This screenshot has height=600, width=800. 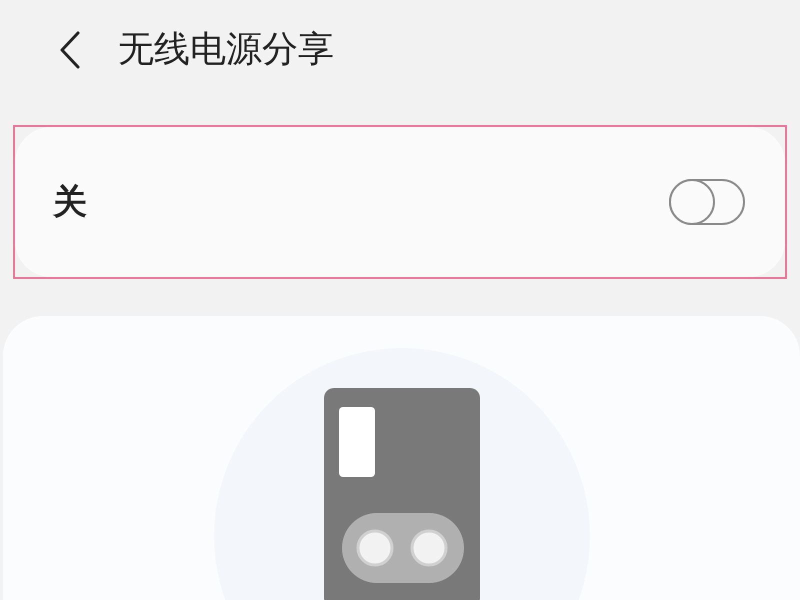 What do you see at coordinates (70, 50) in the screenshot?
I see `back-icon` at bounding box center [70, 50].